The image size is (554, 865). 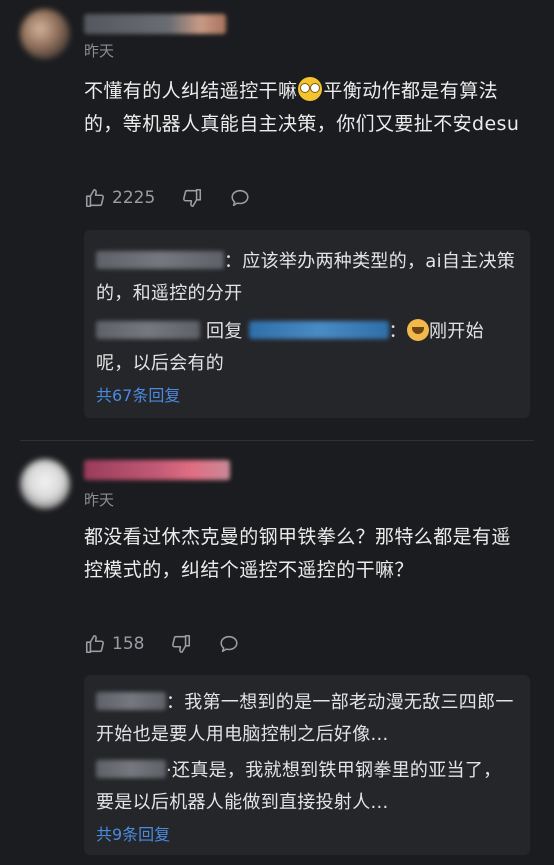 What do you see at coordinates (191, 91) in the screenshot?
I see `comment-text-part: 不懂有的人纠结遥控干嘛` at bounding box center [191, 91].